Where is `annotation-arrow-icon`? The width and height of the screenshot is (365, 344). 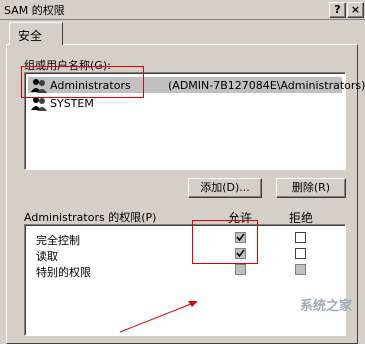
annotation-arrow-icon is located at coordinates (158, 317).